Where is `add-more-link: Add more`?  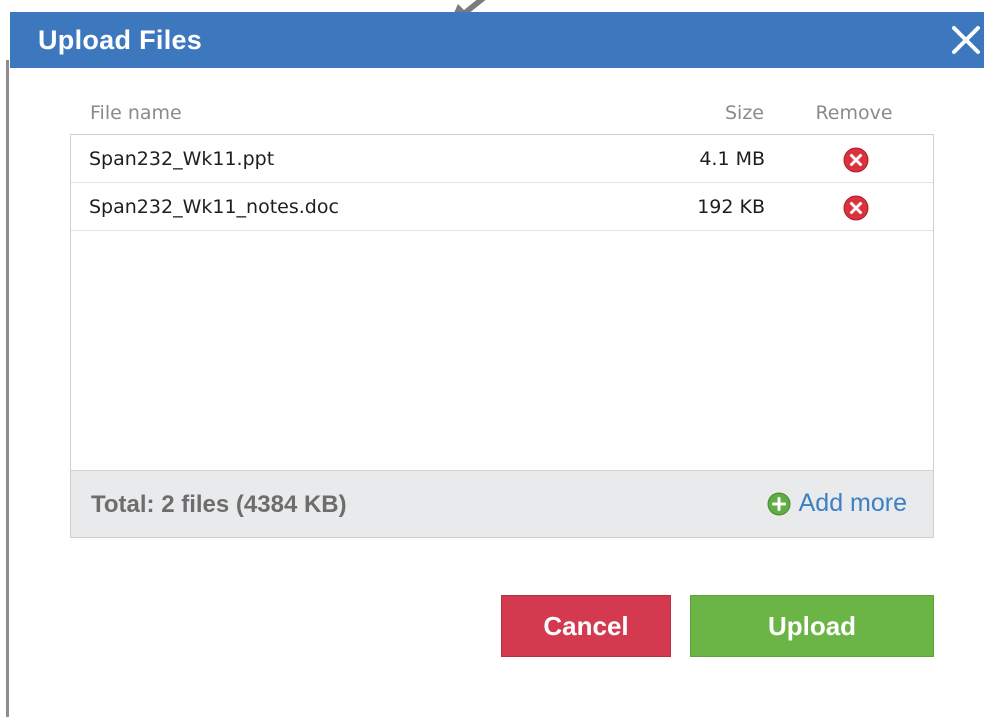 add-more-link: Add more is located at coordinates (837, 503).